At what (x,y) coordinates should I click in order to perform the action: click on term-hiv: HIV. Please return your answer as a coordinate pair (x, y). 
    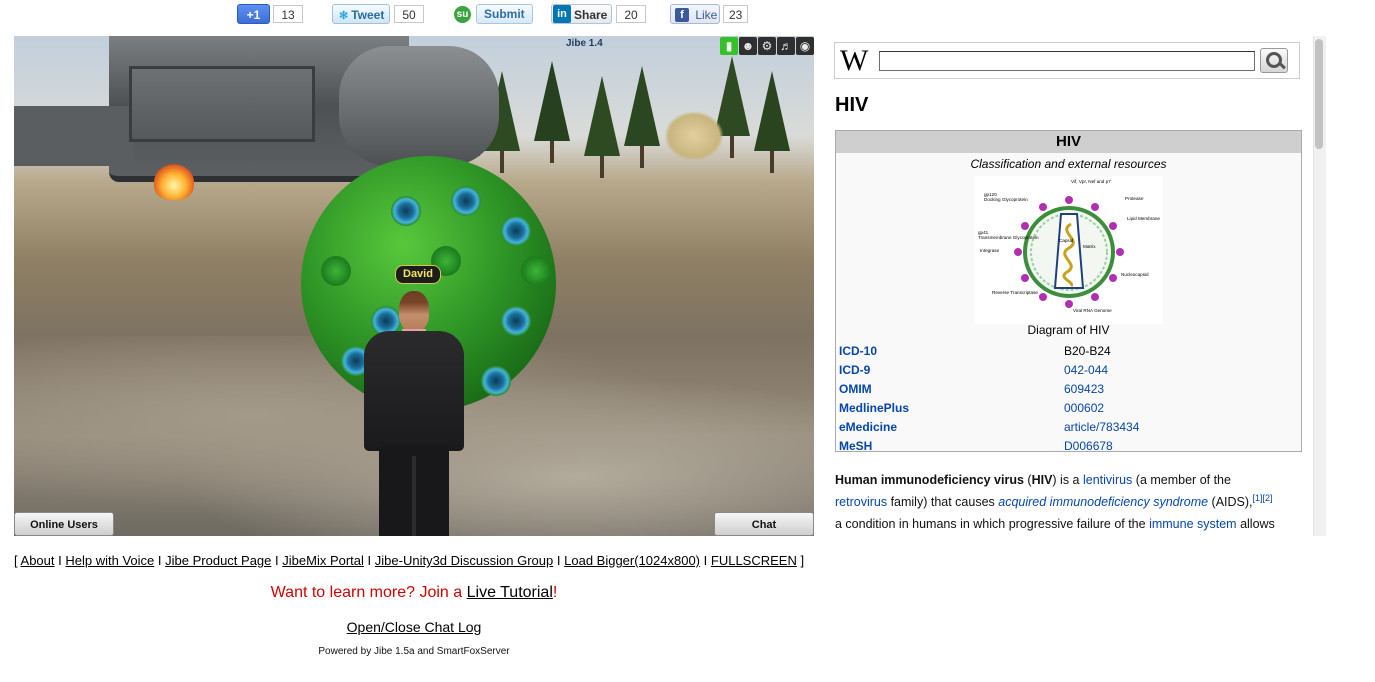
    Looking at the image, I should click on (1042, 480).